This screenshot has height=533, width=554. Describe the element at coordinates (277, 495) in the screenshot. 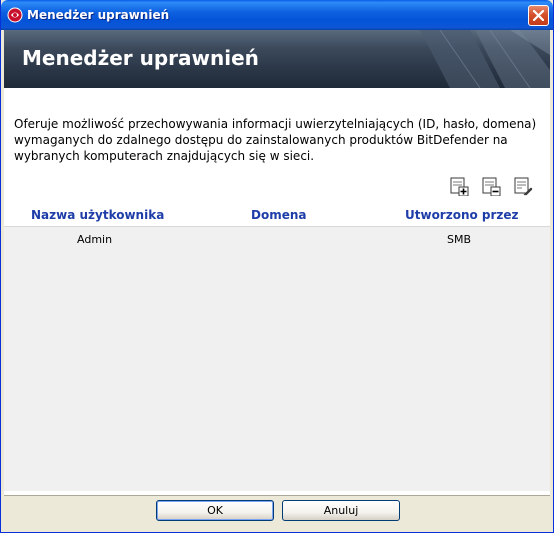

I see `footer-divider` at that location.